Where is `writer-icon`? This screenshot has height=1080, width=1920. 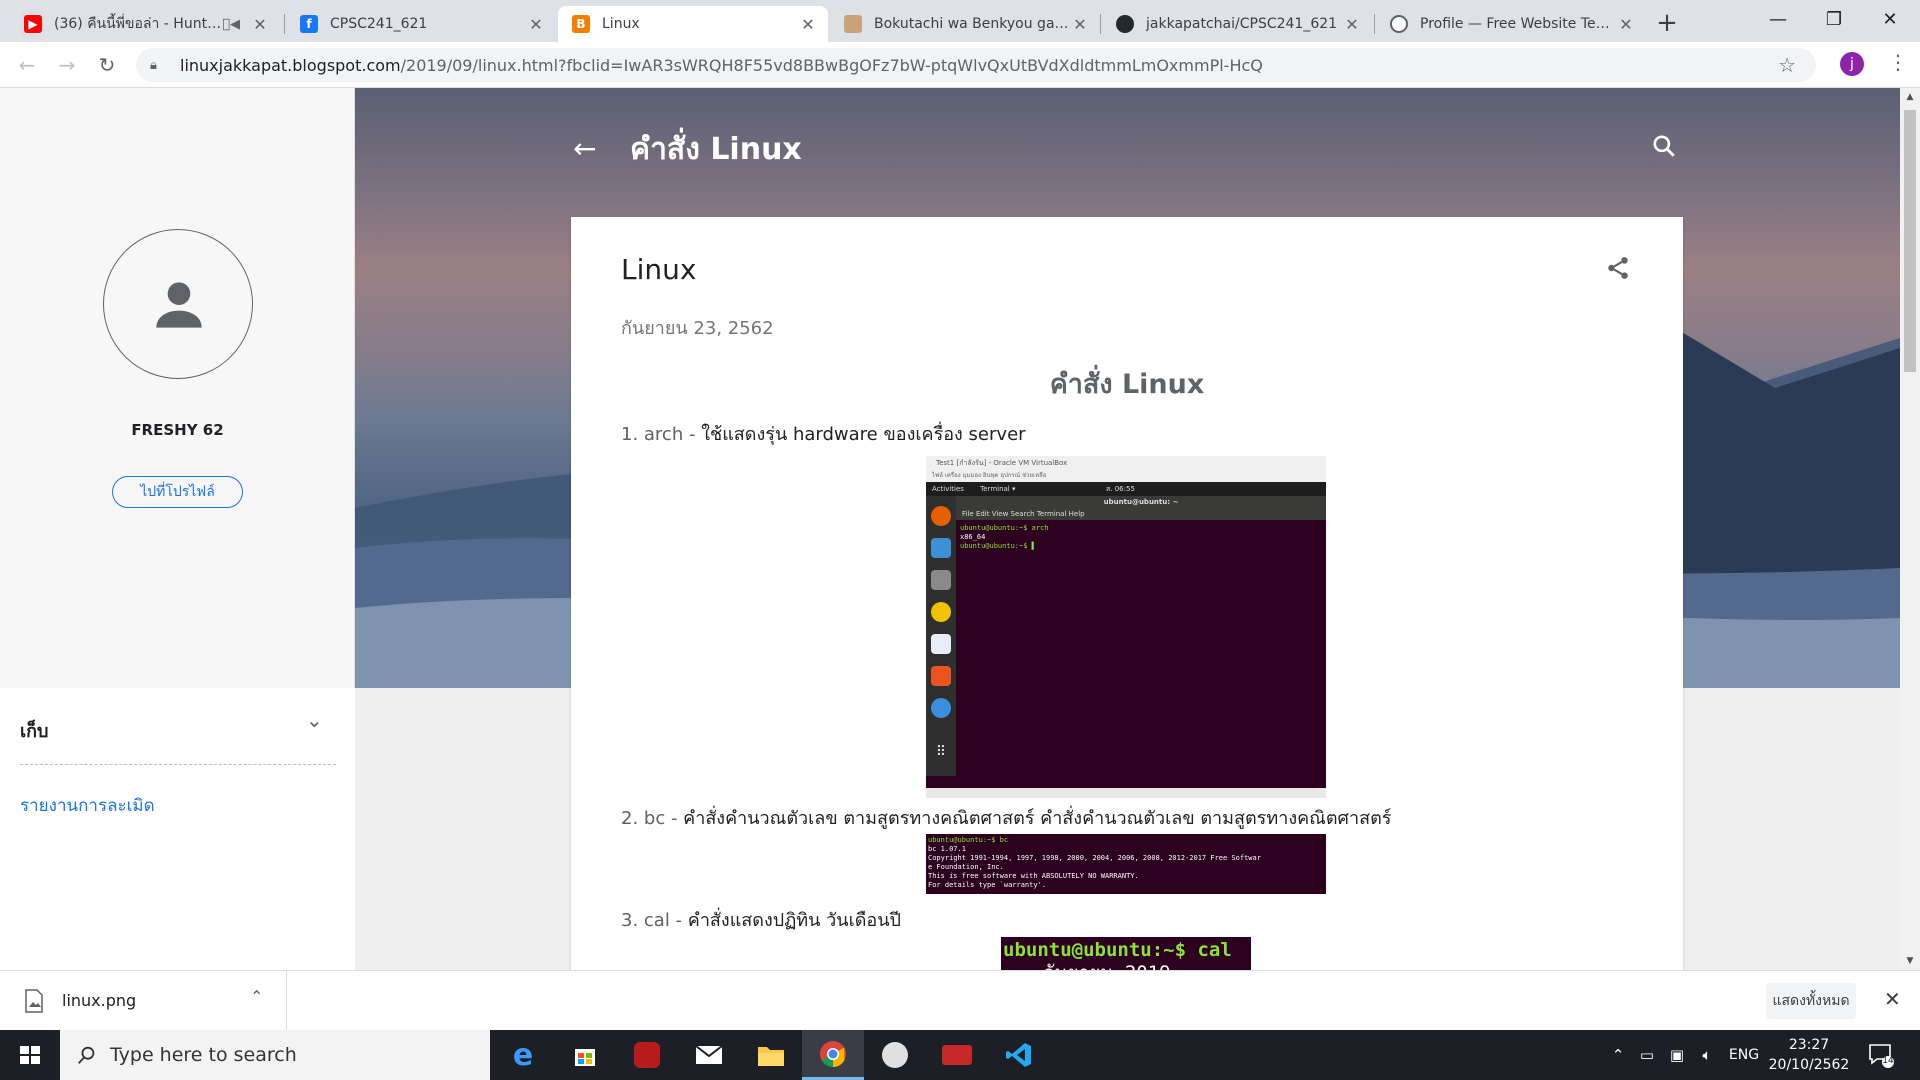 writer-icon is located at coordinates (941, 644).